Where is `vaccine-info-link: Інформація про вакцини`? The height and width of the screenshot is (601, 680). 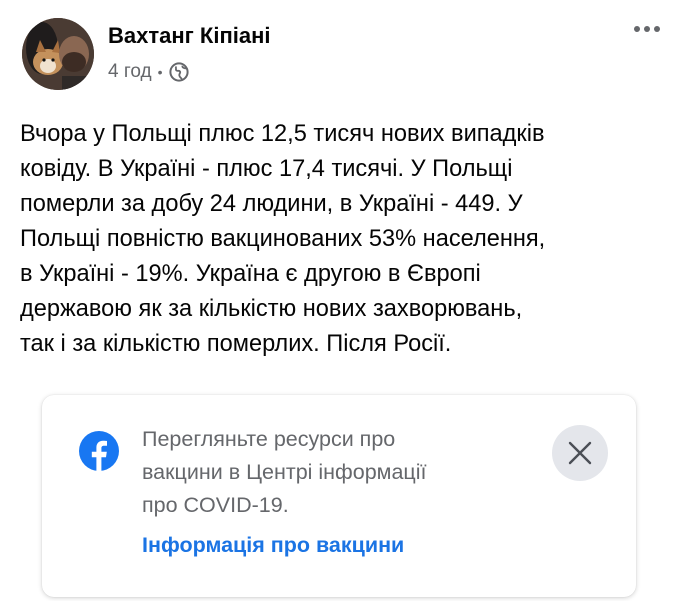 vaccine-info-link: Інформація про вакцини is located at coordinates (273, 545).